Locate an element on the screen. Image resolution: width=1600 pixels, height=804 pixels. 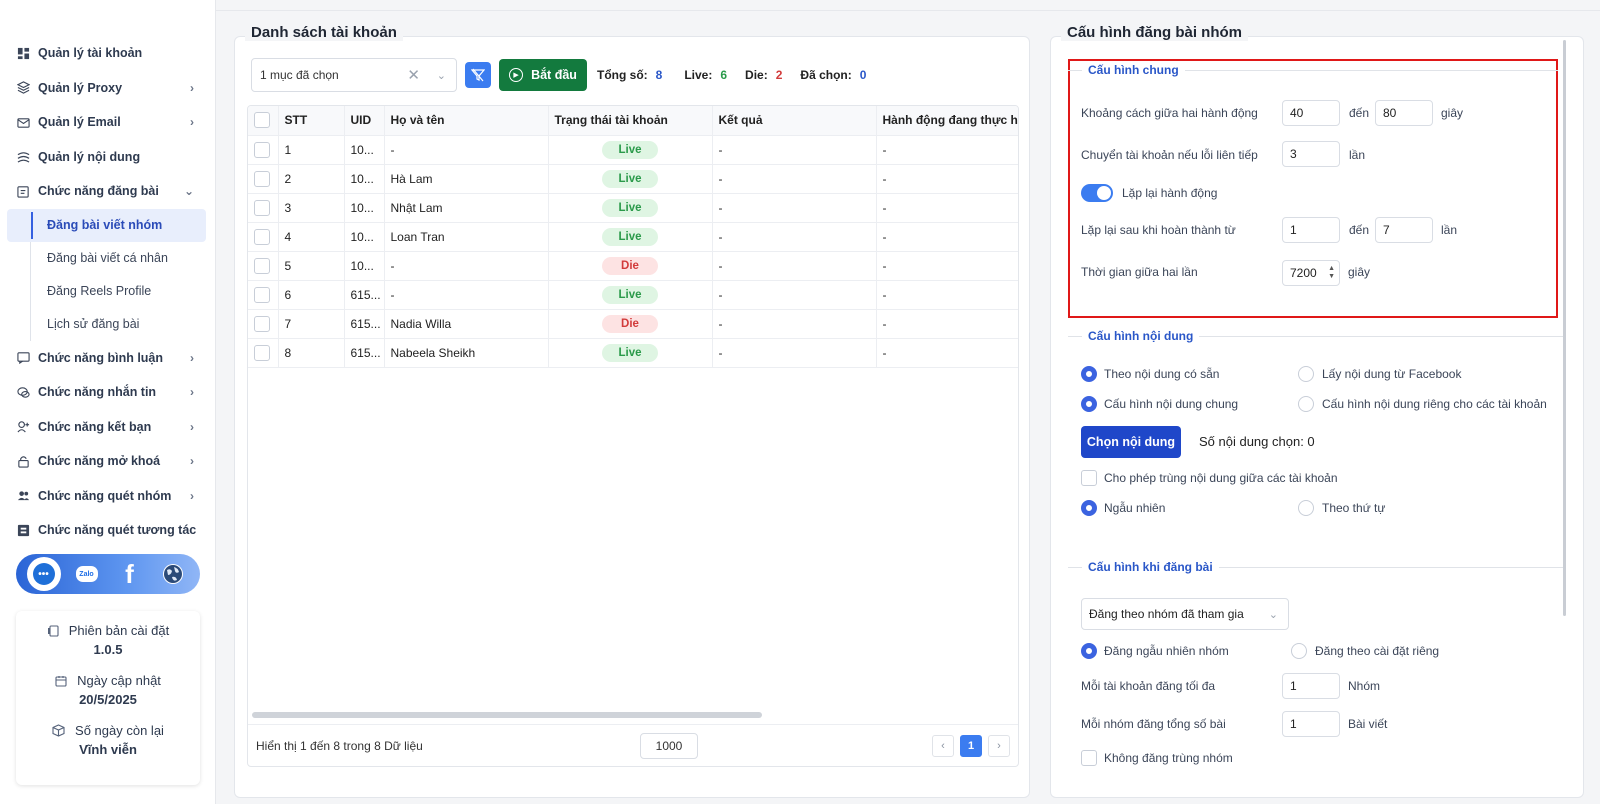
facebook-icon: f is located at coordinates (130, 574).